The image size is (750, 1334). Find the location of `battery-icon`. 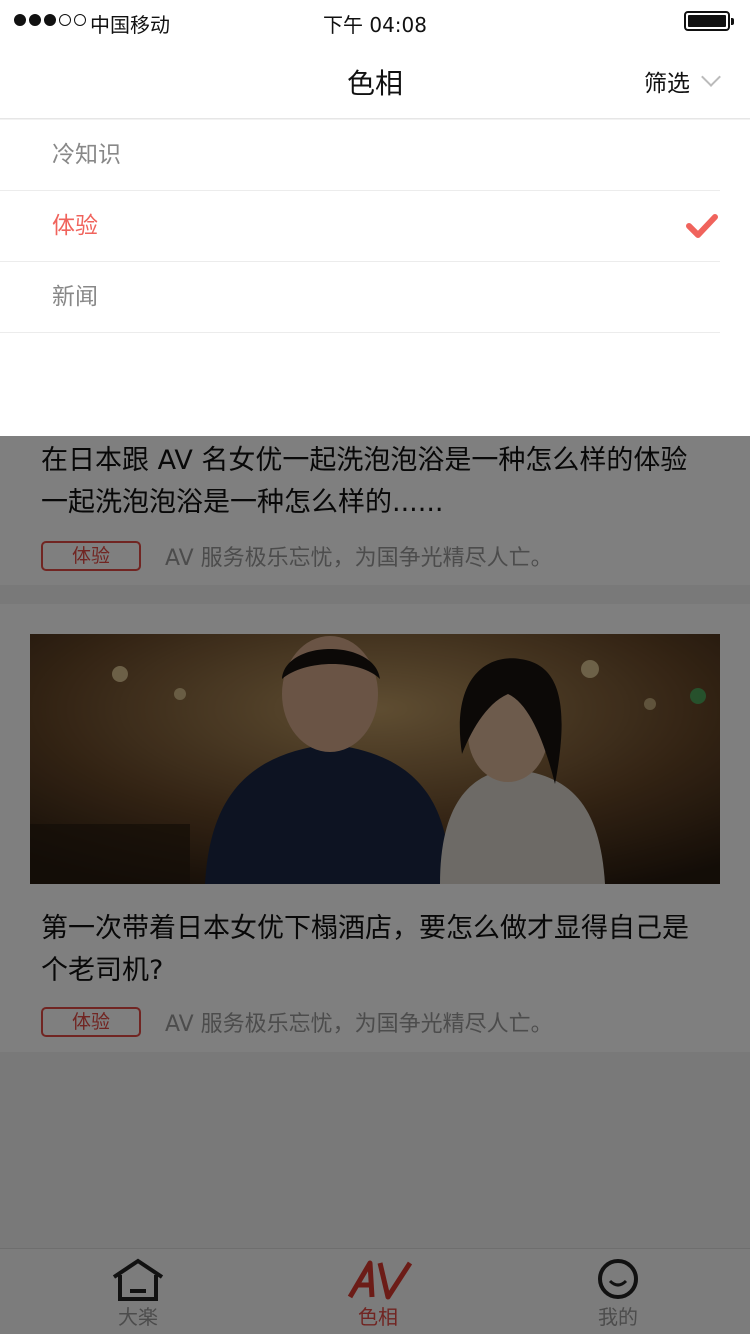

battery-icon is located at coordinates (709, 21).